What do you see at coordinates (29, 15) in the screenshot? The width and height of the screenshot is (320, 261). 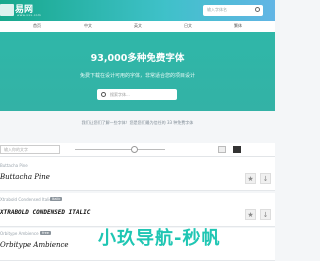 I see `site-tagline: www.xxx.com` at bounding box center [29, 15].